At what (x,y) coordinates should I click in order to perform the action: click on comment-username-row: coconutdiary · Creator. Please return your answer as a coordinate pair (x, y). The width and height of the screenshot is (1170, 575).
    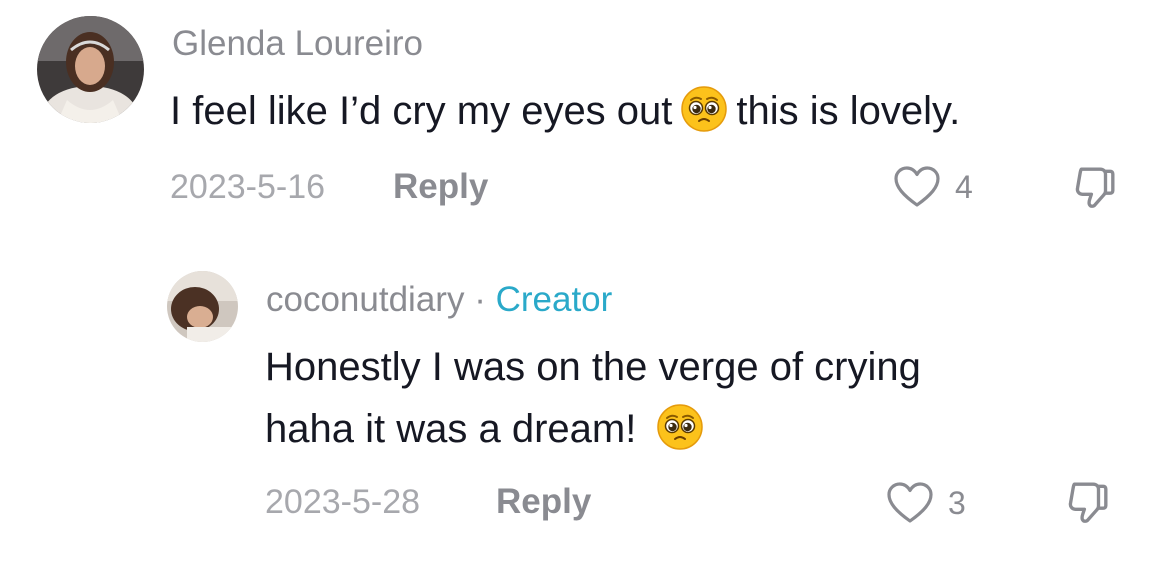
    Looking at the image, I should click on (439, 300).